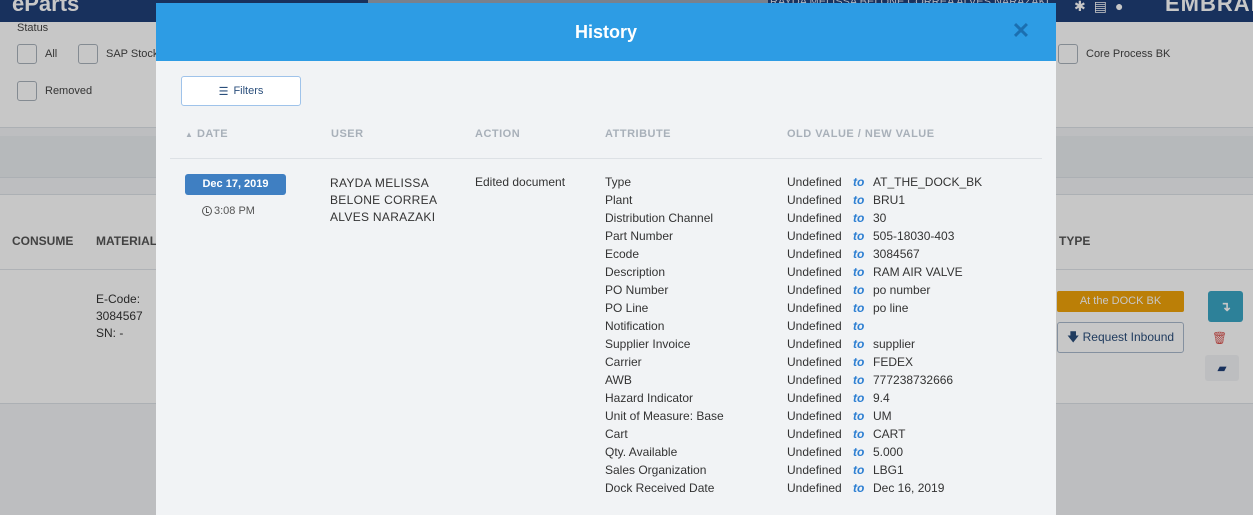 Image resolution: width=1253 pixels, height=515 pixels. I want to click on attribute-name: Qty. Available, so click(641, 452).